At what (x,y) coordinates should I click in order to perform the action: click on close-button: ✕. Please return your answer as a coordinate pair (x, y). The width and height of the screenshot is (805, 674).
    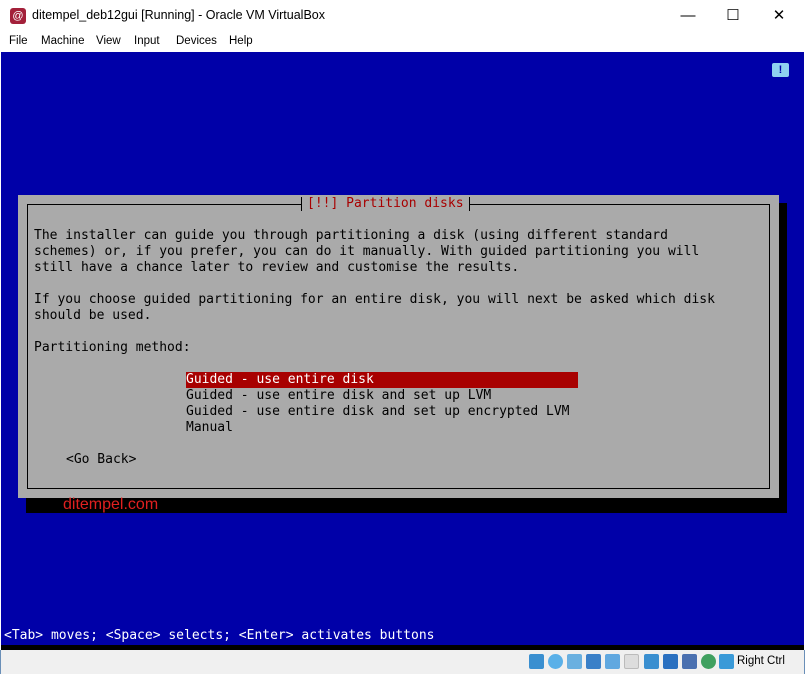
    Looking at the image, I should click on (779, 16).